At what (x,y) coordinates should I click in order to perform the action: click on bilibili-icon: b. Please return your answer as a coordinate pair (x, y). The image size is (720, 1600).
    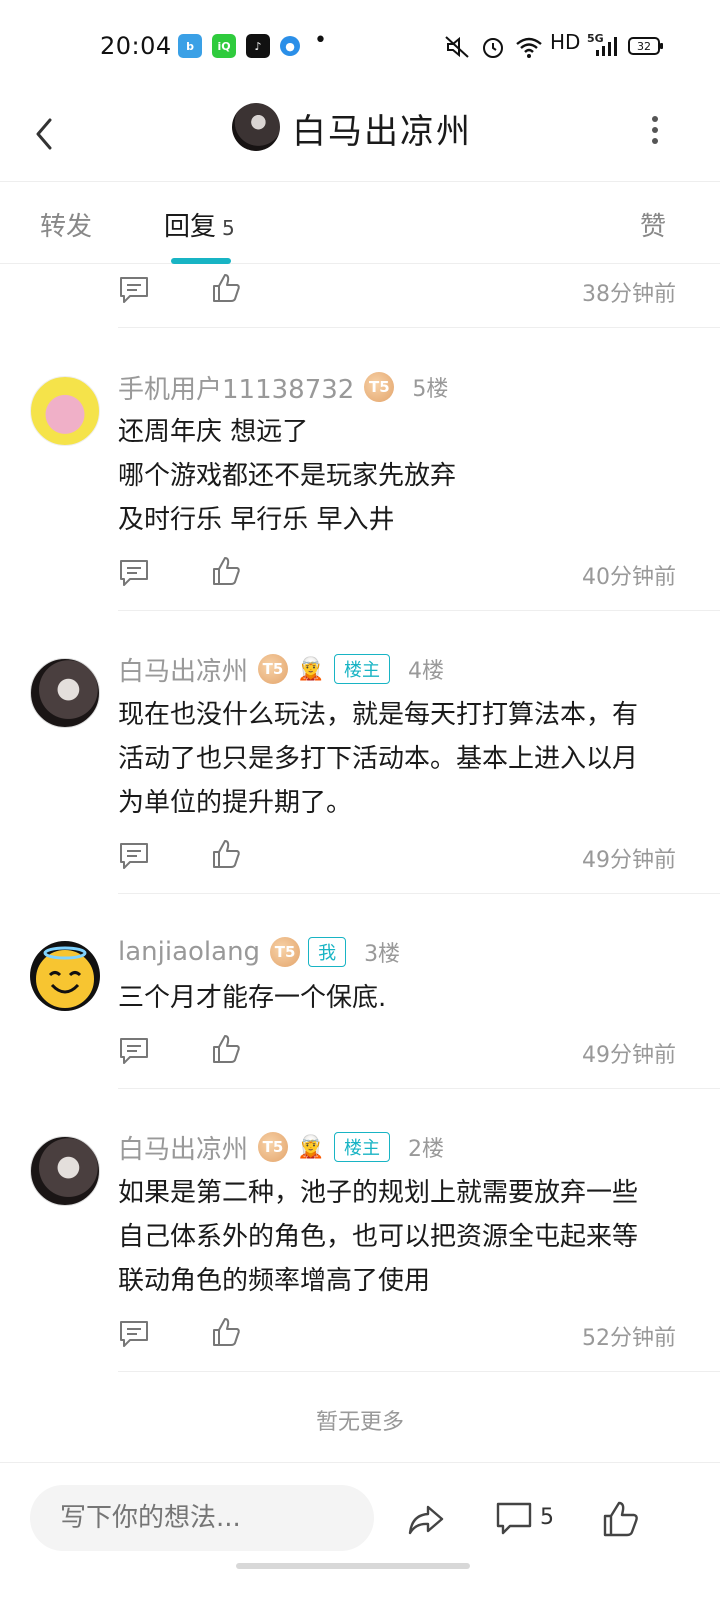
    Looking at the image, I should click on (190, 46).